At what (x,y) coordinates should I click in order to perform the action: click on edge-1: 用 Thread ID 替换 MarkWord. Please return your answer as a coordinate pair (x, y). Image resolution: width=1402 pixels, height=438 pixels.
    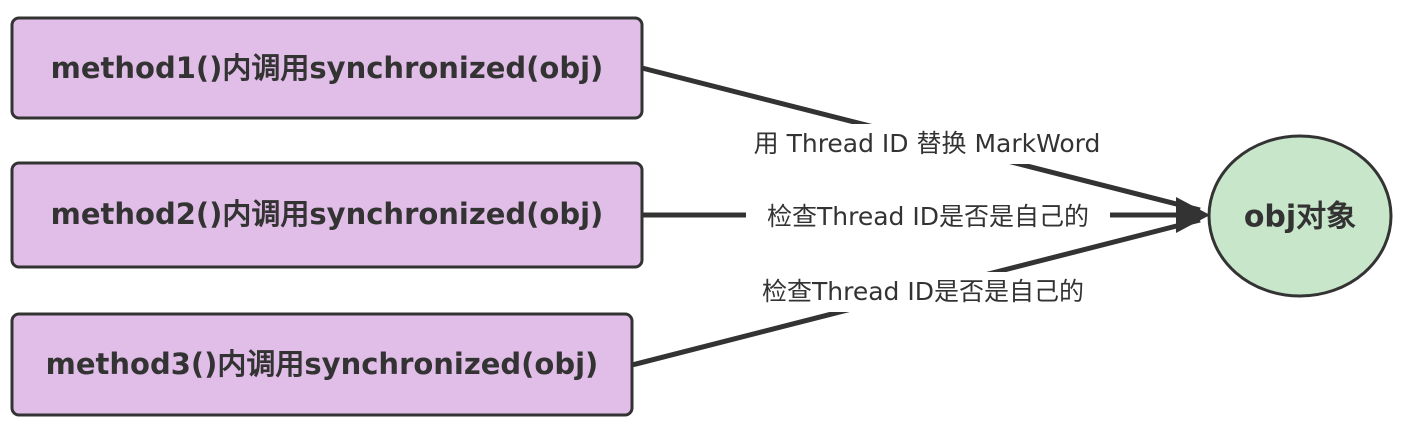
    Looking at the image, I should click on (921, 139).